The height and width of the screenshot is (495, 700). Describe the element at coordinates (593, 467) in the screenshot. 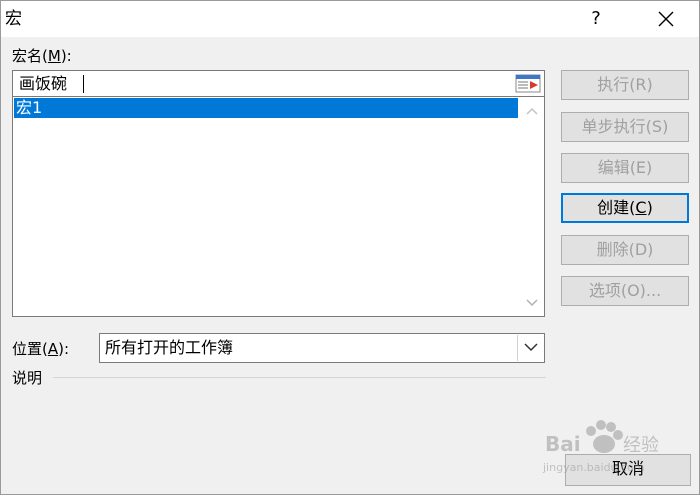

I see `svg-text: jingyan.baidu.com` at that location.